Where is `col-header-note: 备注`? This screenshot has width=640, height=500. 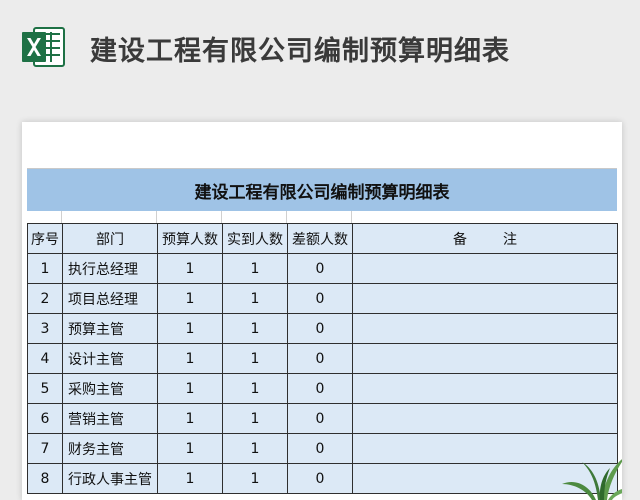 col-header-note: 备注 is located at coordinates (485, 238).